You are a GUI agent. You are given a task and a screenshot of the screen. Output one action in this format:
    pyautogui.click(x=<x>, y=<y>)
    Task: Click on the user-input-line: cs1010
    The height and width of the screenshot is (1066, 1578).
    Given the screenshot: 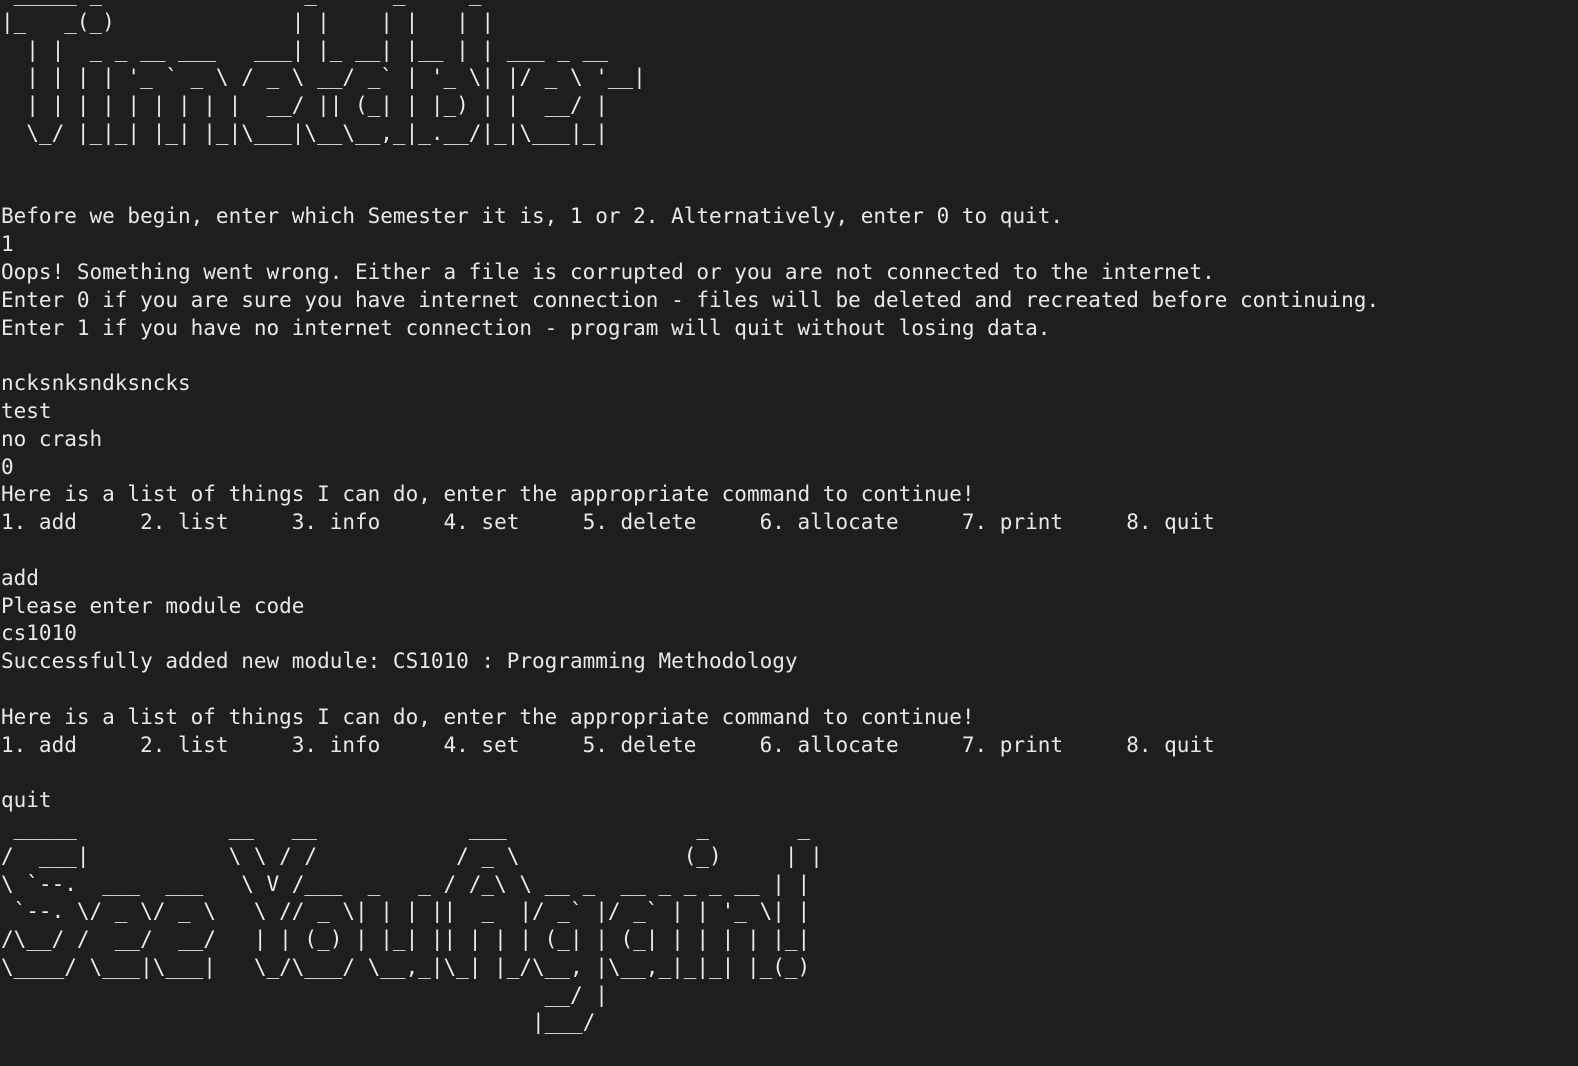 What is the action you would take?
    pyautogui.click(x=39, y=633)
    